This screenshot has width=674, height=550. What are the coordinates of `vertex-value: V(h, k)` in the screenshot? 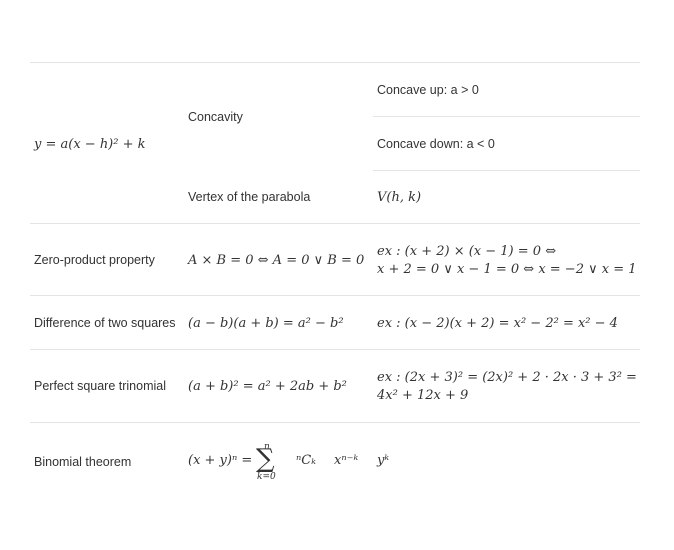 It's located at (399, 197).